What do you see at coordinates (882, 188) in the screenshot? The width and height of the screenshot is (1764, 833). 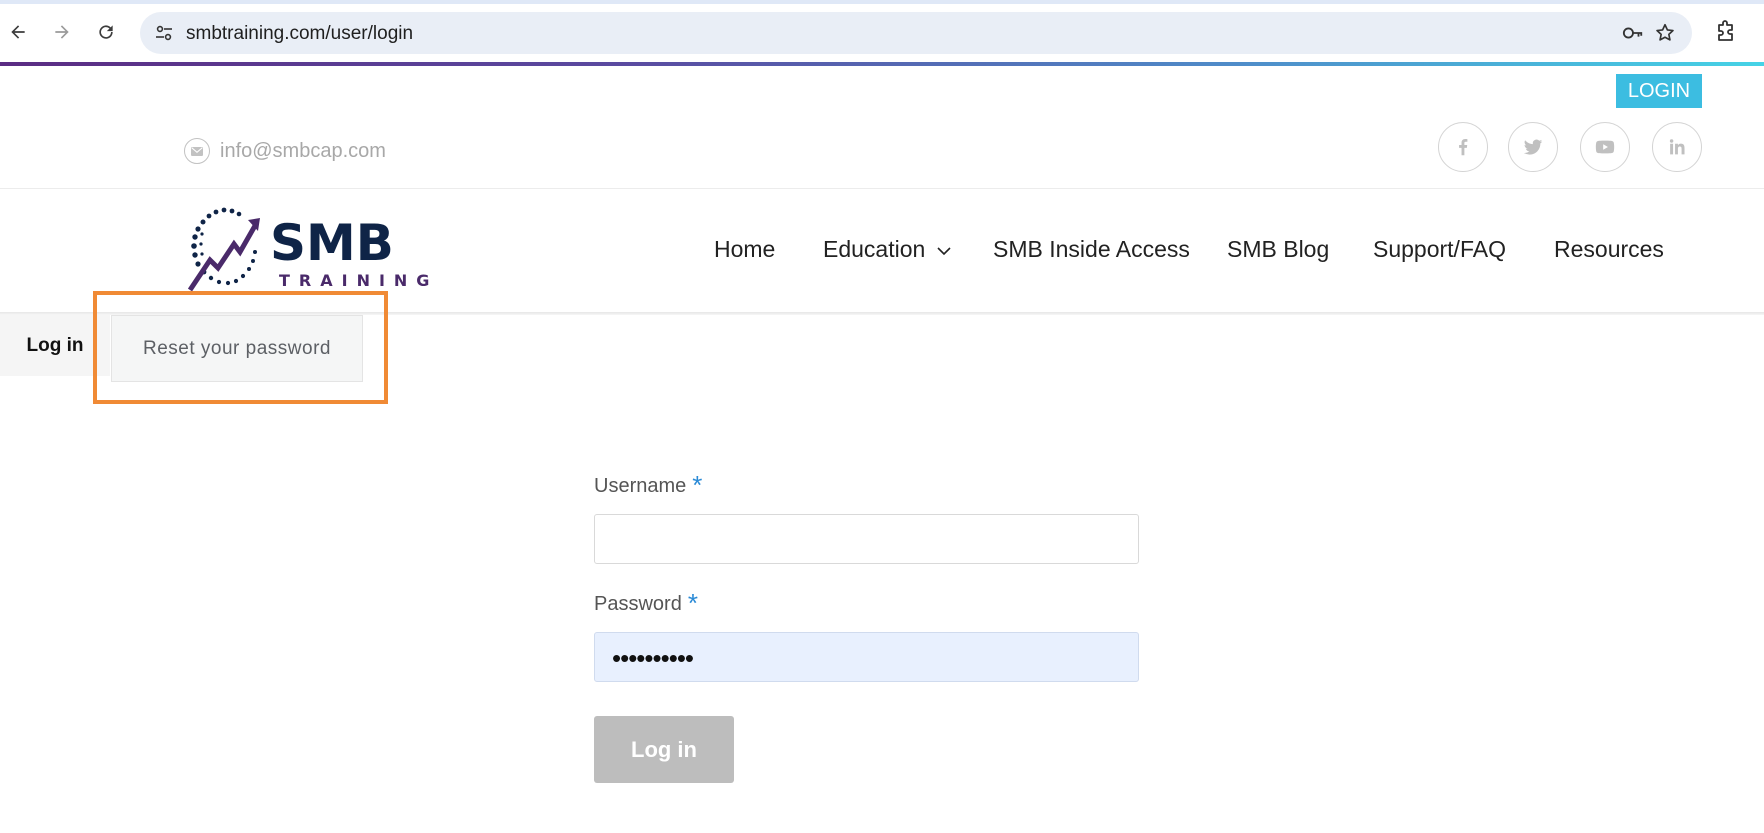 I see `topbar-divider` at bounding box center [882, 188].